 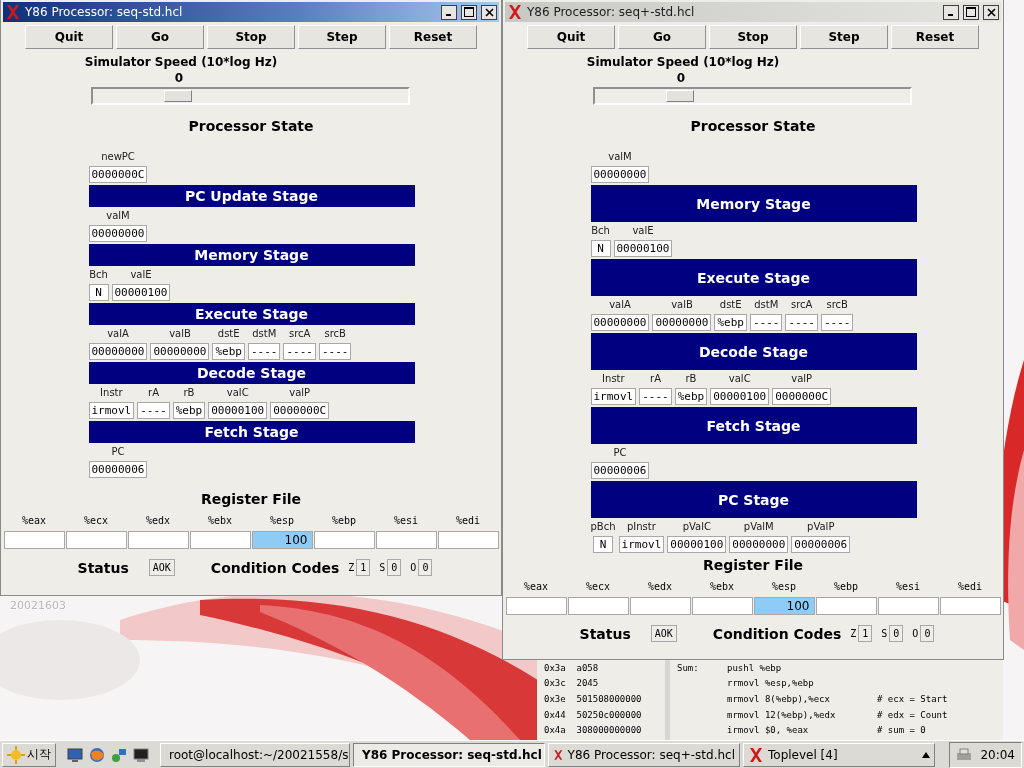 I want to click on code-line: mrmovl 12(%ebp),%edx, so click(x=782, y=714).